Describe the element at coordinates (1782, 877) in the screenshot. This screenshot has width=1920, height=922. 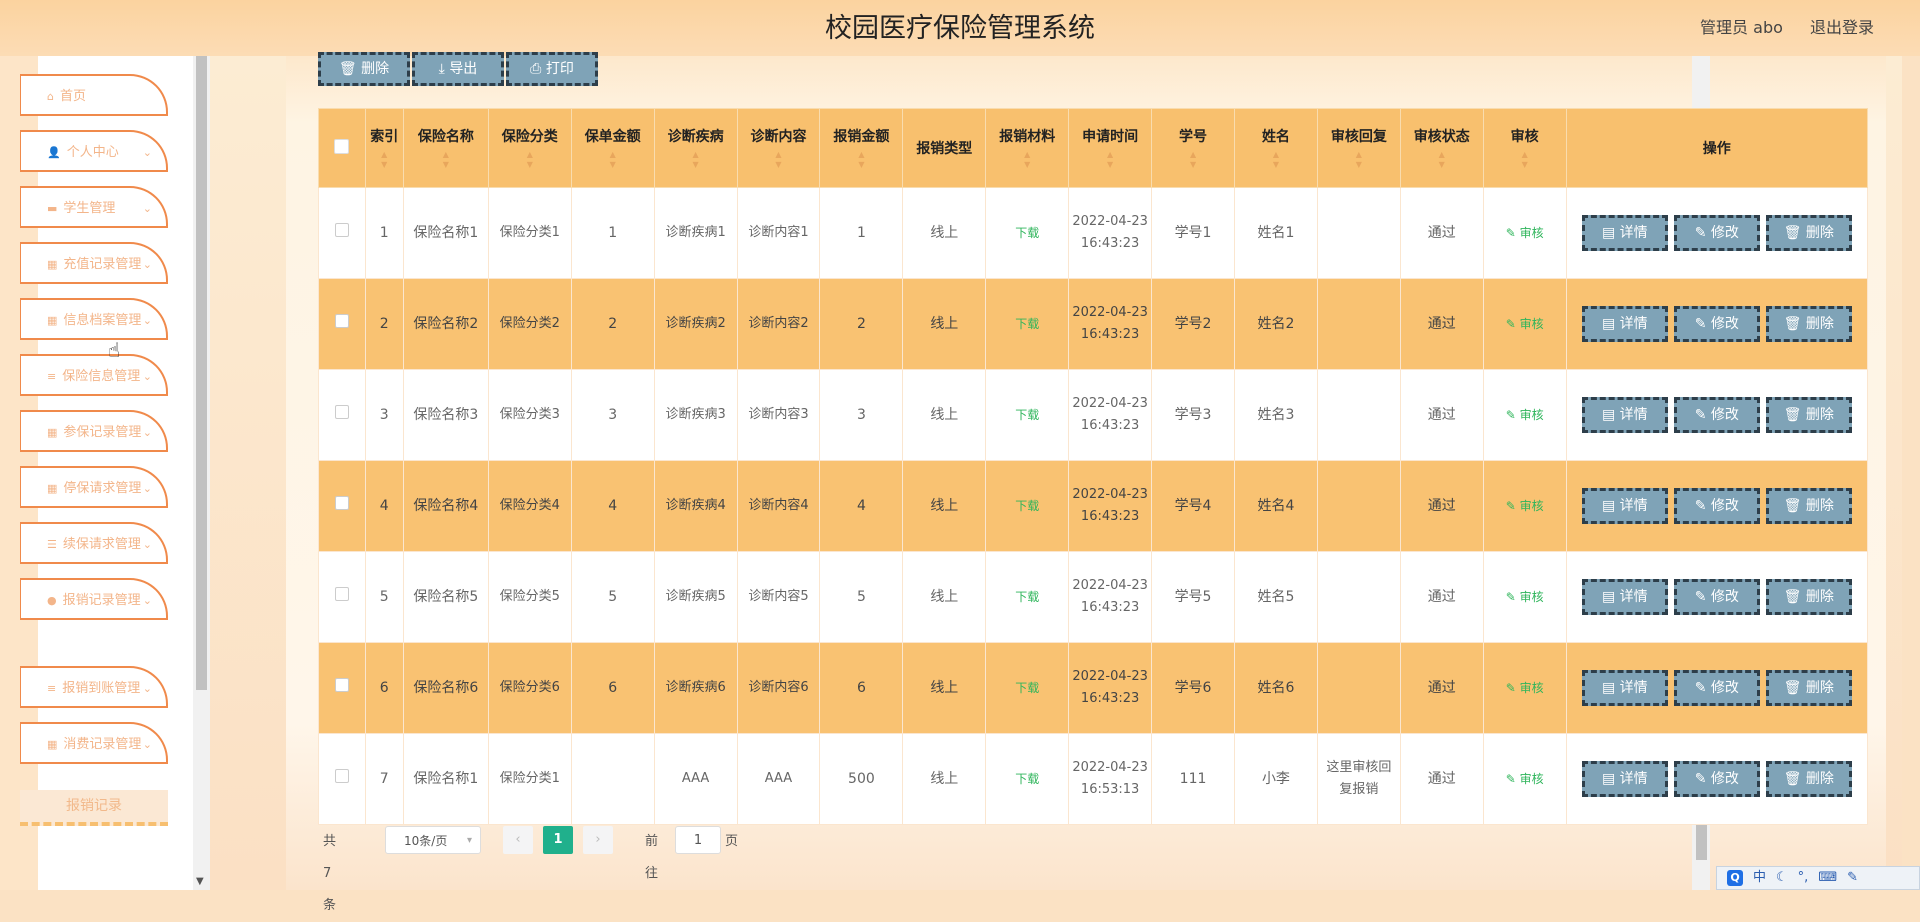
I see `moon-icon: ☾` at that location.